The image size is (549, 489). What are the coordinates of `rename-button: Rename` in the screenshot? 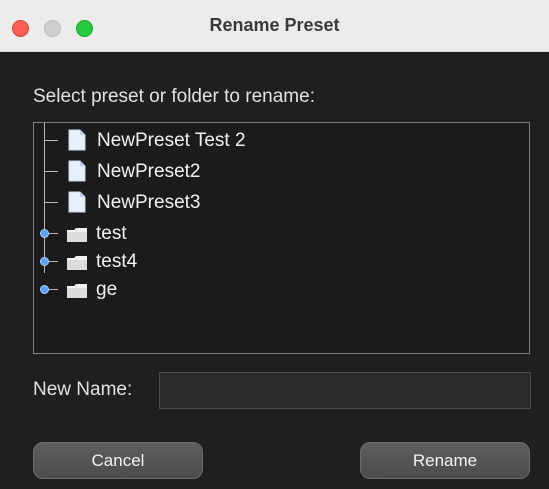 It's located at (445, 460).